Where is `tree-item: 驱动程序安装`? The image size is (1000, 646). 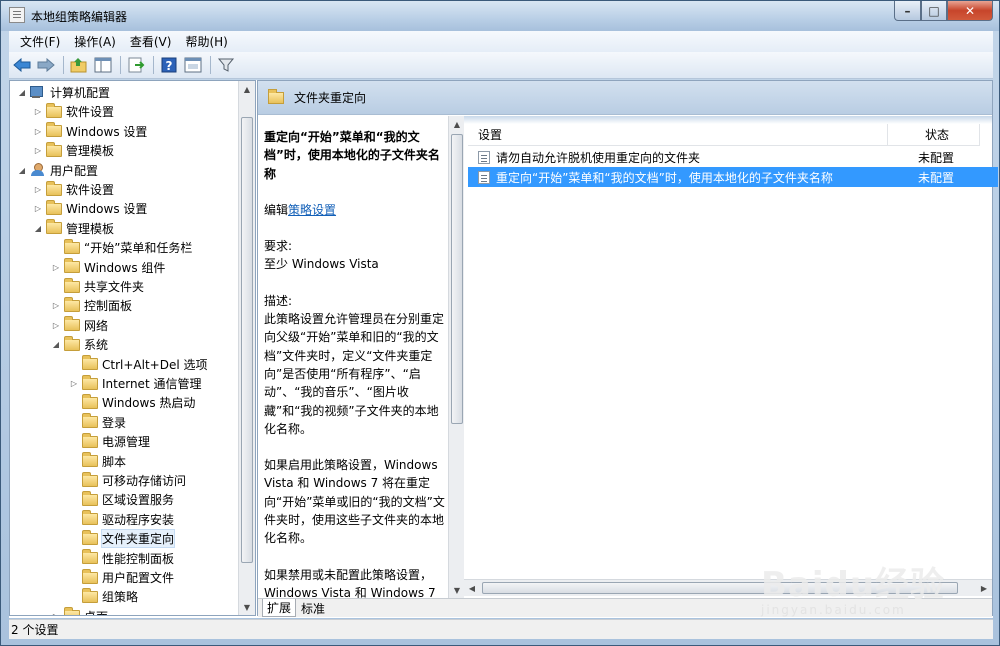
tree-item: 驱动程序安装 is located at coordinates (121, 519).